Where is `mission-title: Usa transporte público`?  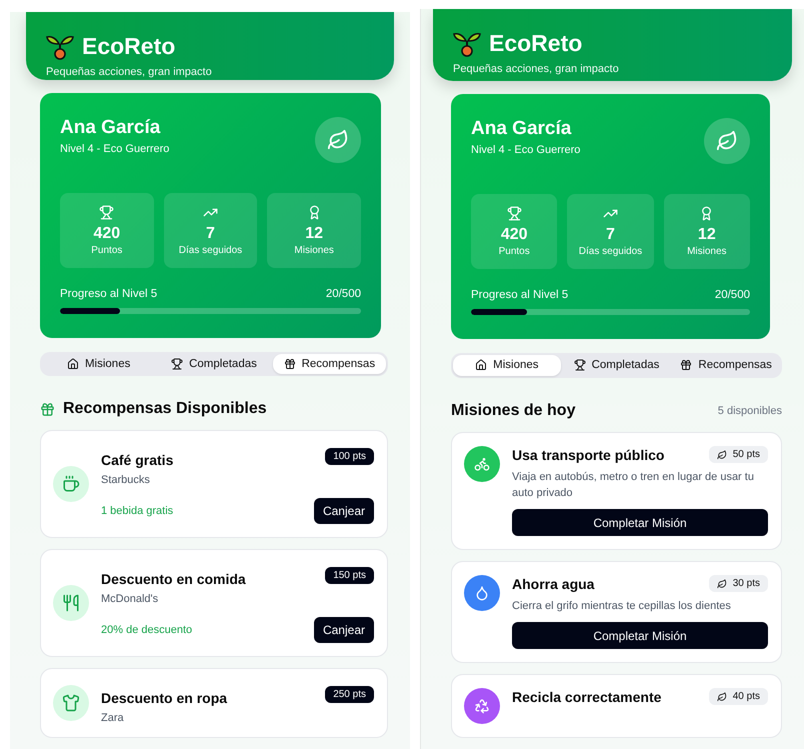 mission-title: Usa transporte público is located at coordinates (588, 454).